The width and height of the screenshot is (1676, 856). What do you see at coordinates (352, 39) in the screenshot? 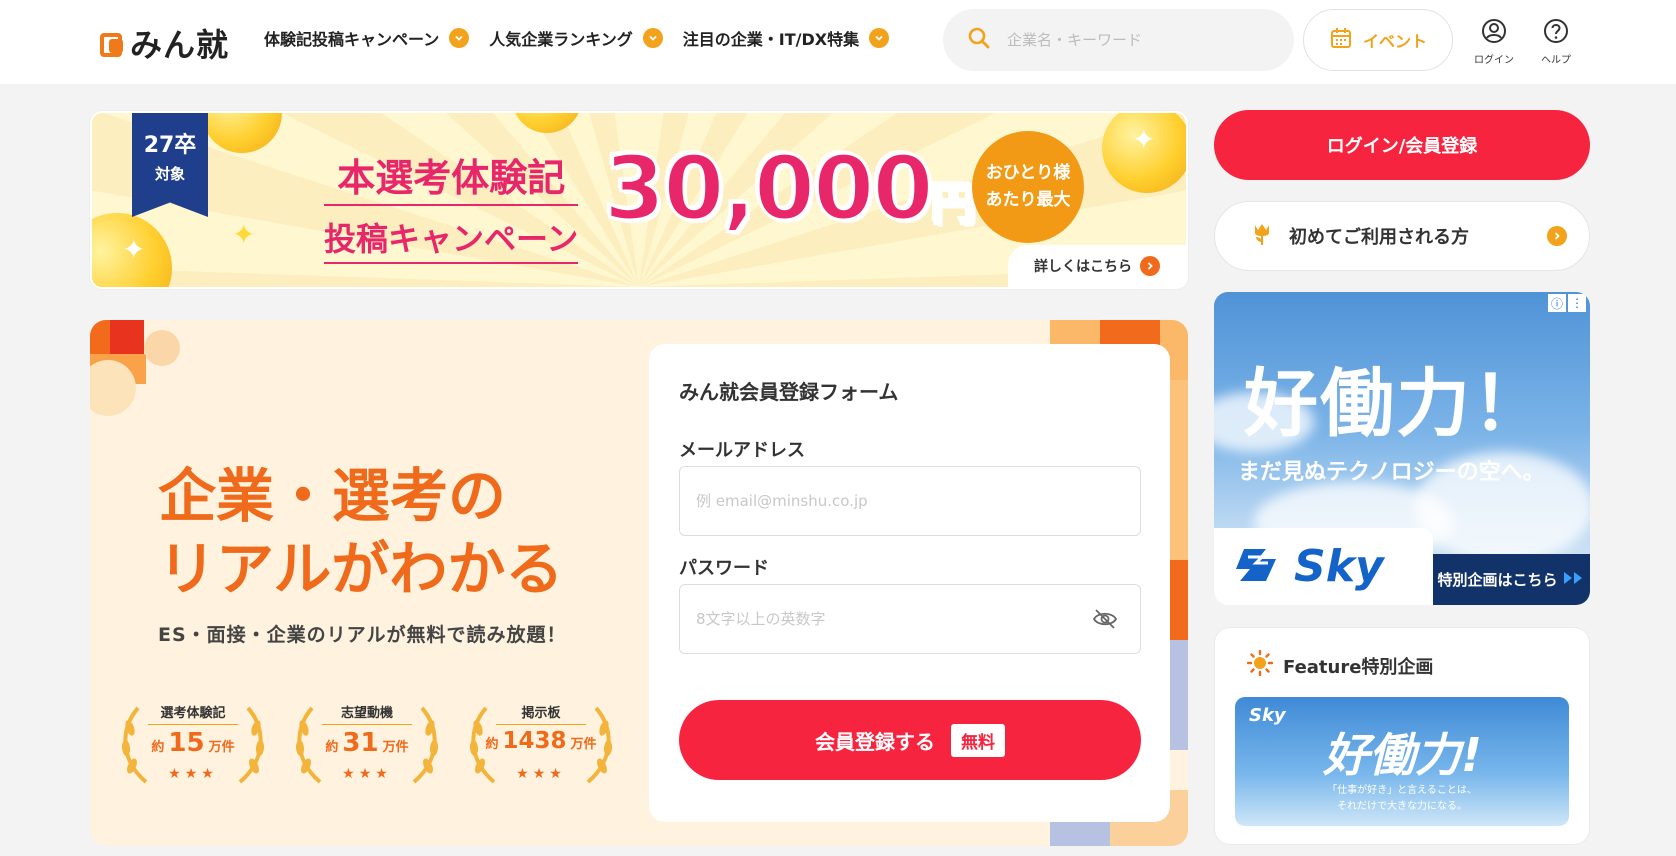
I see `nav-campaign-label: 体験記投稿キャンペーン` at bounding box center [352, 39].